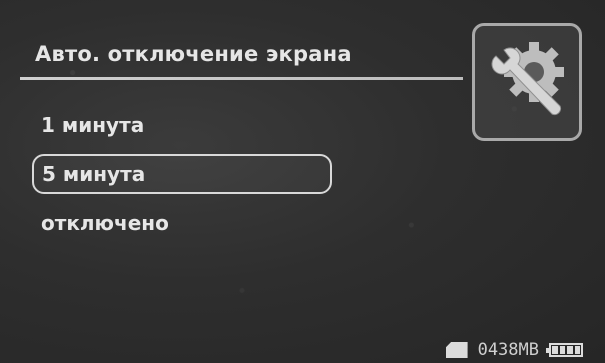  Describe the element at coordinates (105, 223) in the screenshot. I see `menu-item-off: отключено` at that location.